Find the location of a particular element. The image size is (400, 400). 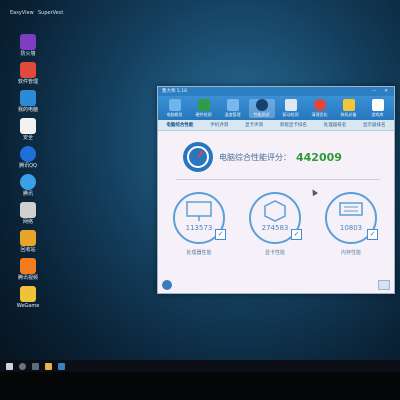

start-button-icon is located at coordinates (9, 366).